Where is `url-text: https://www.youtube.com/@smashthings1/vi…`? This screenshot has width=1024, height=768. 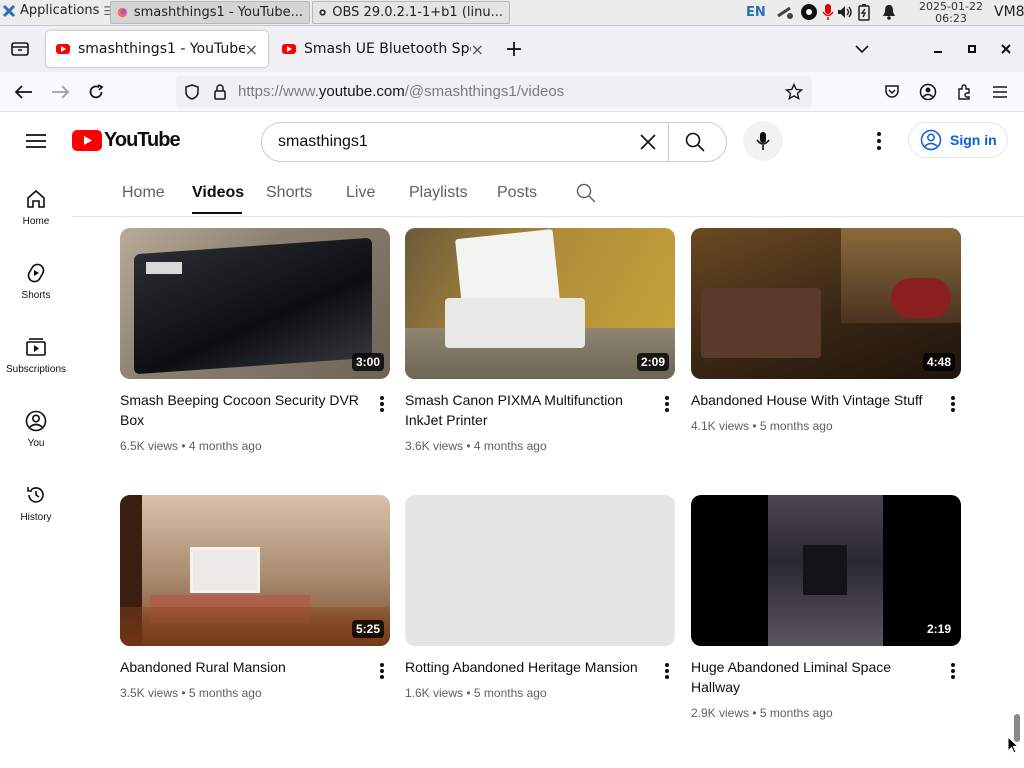 url-text: https://www.youtube.com/@smashthings1/vi… is located at coordinates (401, 91).